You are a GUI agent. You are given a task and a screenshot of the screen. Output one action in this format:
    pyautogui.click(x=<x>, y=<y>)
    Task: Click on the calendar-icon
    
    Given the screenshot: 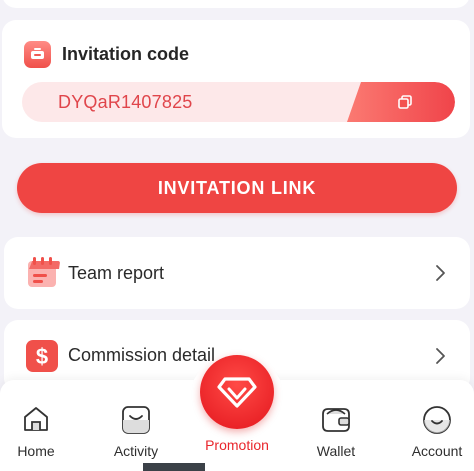 What is the action you would take?
    pyautogui.click(x=44, y=272)
    